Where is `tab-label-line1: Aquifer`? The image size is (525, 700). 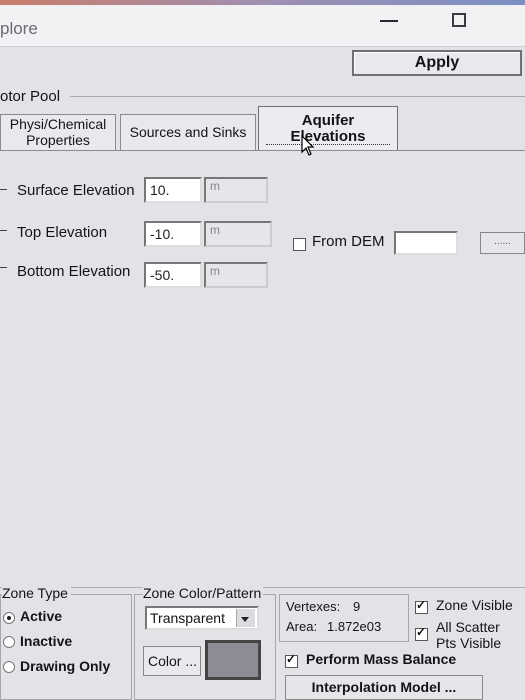 tab-label-line1: Aquifer is located at coordinates (328, 120).